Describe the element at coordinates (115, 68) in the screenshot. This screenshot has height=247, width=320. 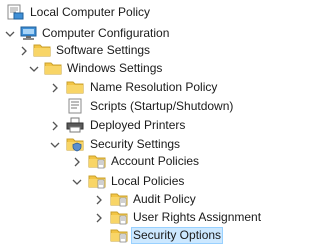
I see `tree-item-label: Windows Settings` at that location.